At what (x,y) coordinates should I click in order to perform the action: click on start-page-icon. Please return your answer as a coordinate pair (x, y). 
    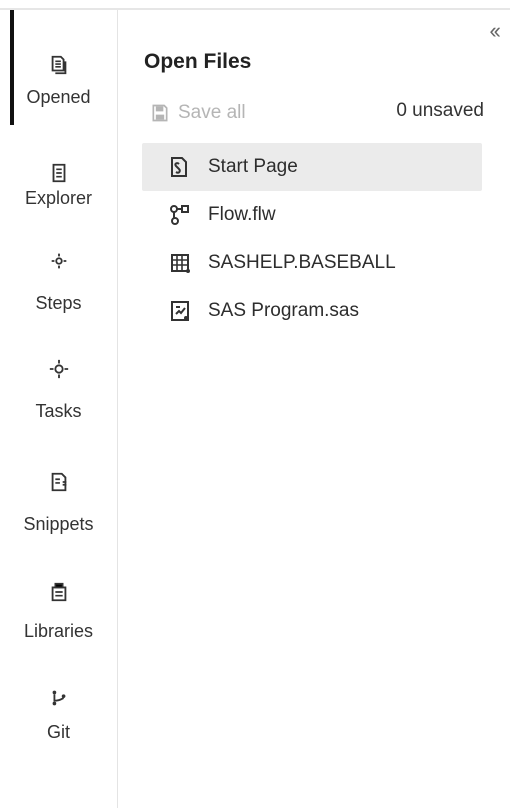
    Looking at the image, I should click on (179, 167).